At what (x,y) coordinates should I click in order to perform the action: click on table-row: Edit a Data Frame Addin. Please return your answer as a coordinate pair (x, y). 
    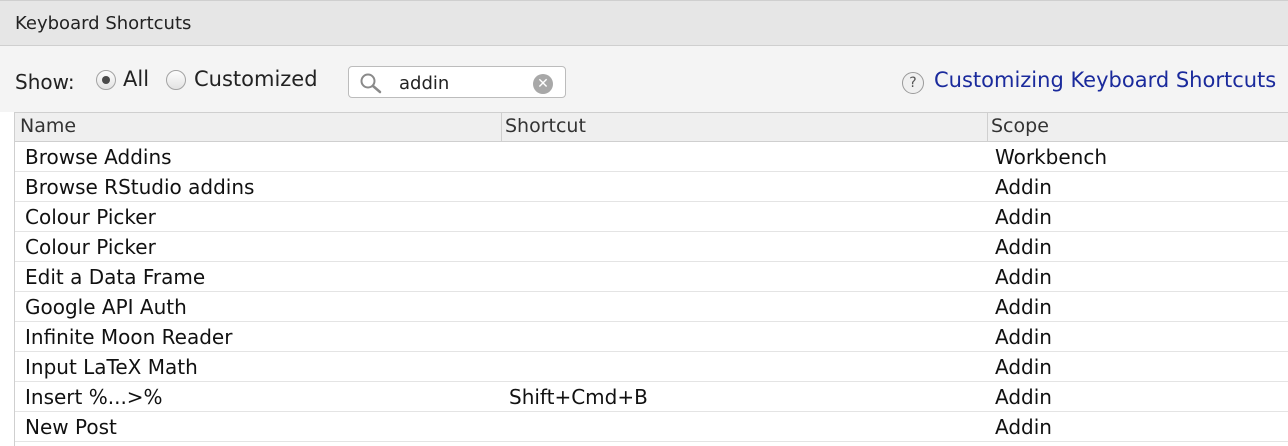
    Looking at the image, I should click on (651, 277).